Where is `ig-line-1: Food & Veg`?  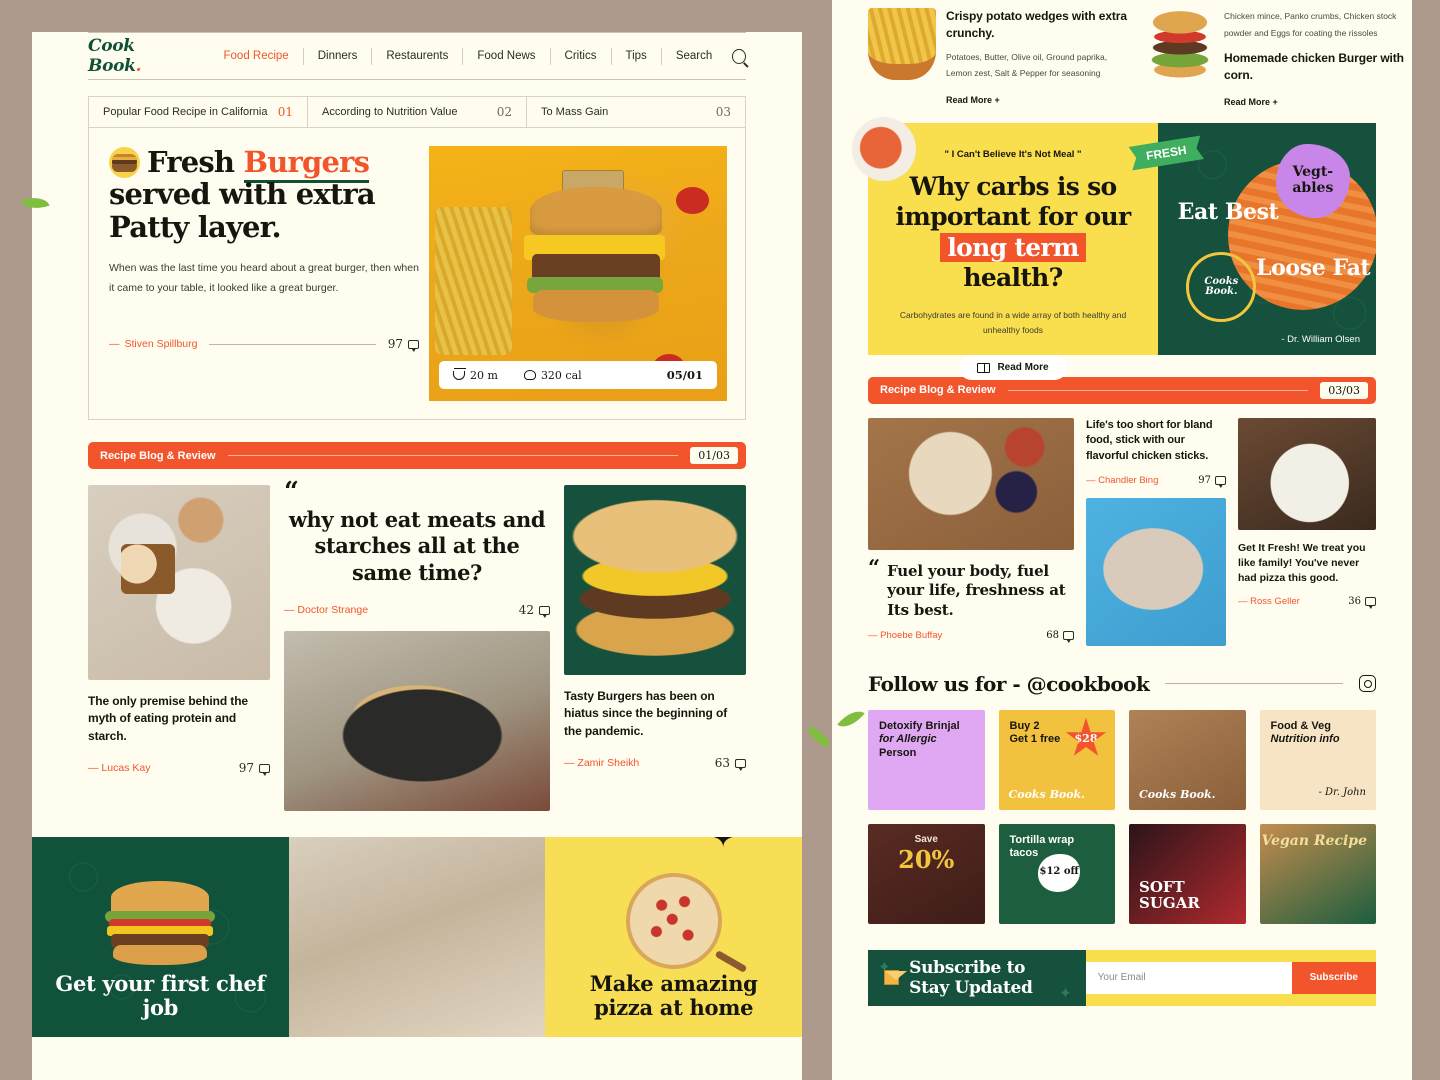
ig-line-1: Food & Veg is located at coordinates (1301, 725).